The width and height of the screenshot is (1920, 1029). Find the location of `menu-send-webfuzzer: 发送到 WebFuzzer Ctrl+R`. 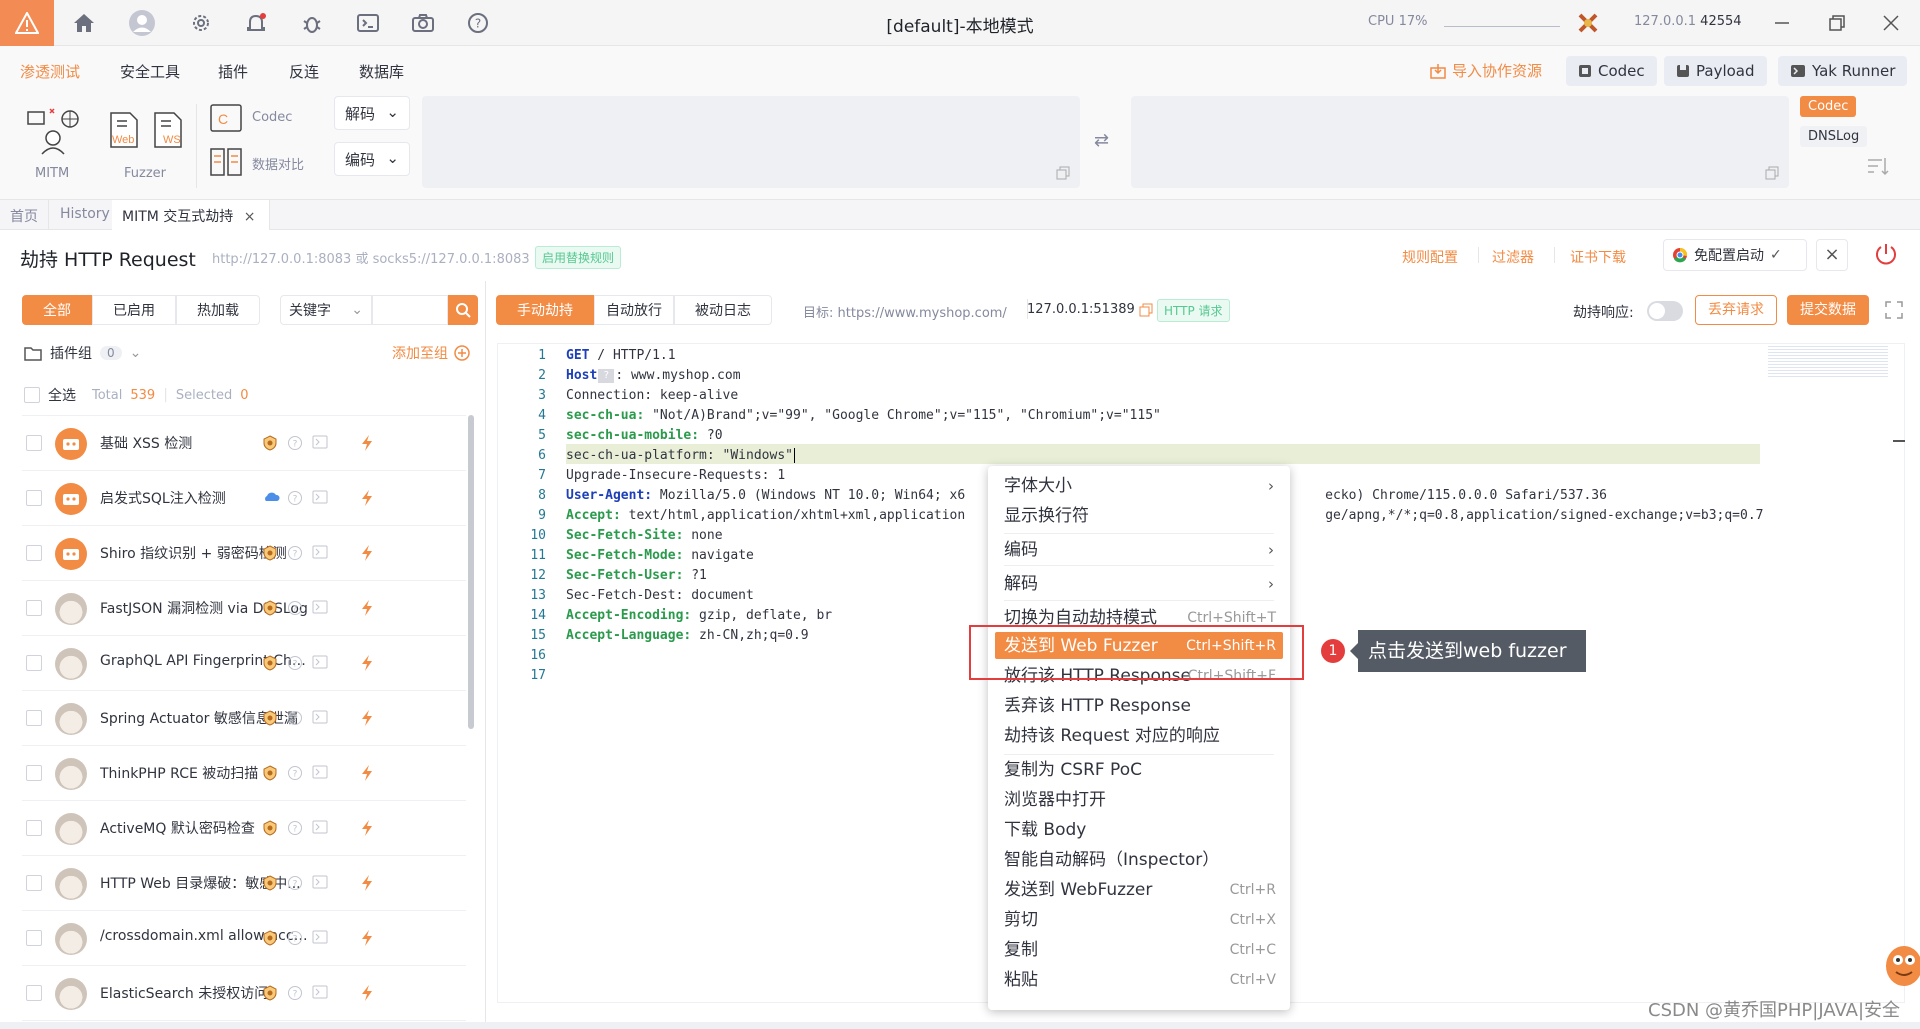

menu-send-webfuzzer: 发送到 WebFuzzer Ctrl+R is located at coordinates (1139, 890).